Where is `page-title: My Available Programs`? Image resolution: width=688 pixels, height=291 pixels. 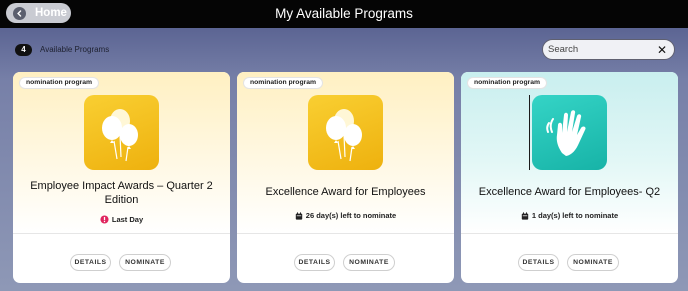 page-title: My Available Programs is located at coordinates (344, 13).